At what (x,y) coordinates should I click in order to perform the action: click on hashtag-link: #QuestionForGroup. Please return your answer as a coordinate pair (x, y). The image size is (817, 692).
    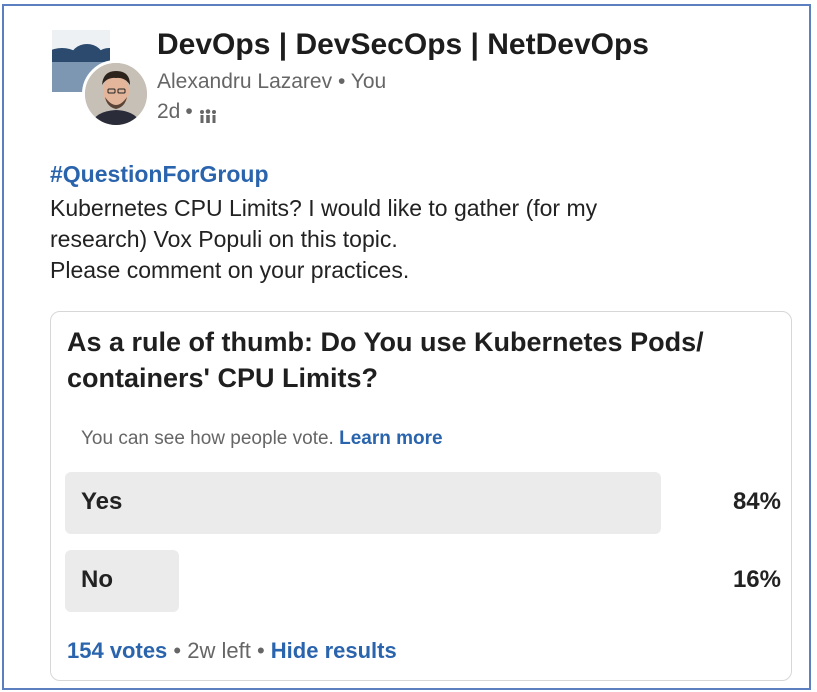
    Looking at the image, I should click on (159, 174).